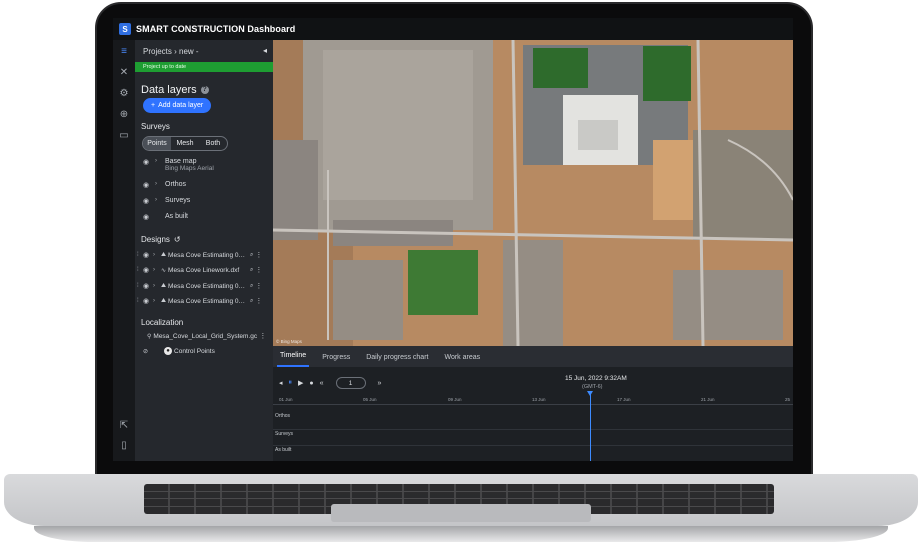 The height and width of the screenshot is (547, 922). What do you see at coordinates (124, 136) in the screenshot?
I see `folder-icon: ▭` at bounding box center [124, 136].